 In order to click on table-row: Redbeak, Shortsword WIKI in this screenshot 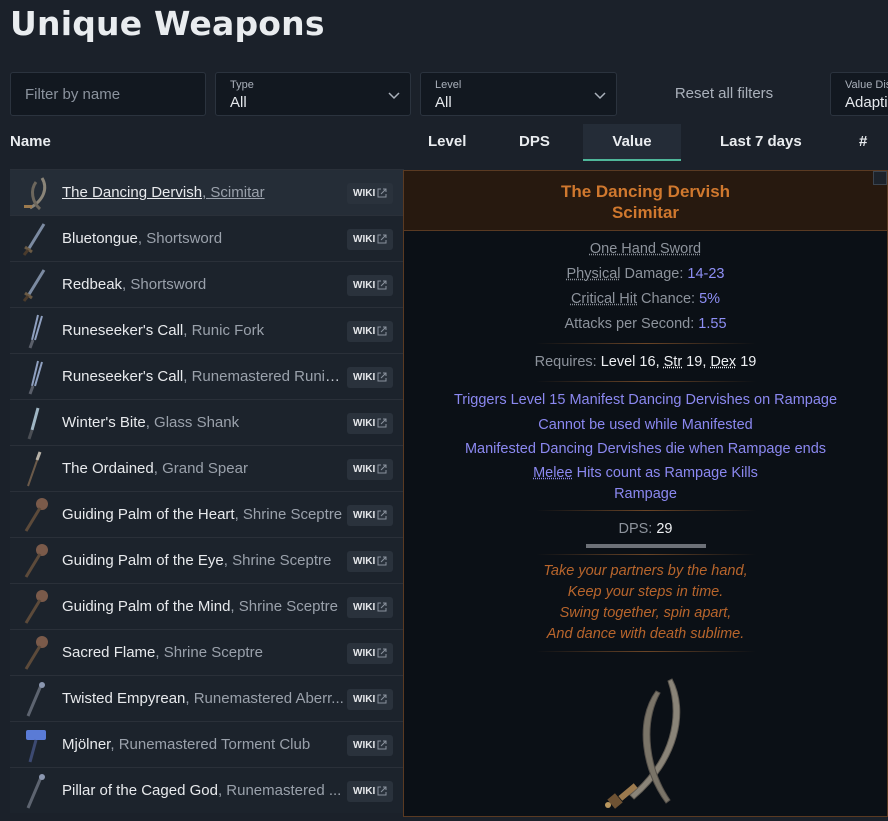, I will do `click(207, 284)`.